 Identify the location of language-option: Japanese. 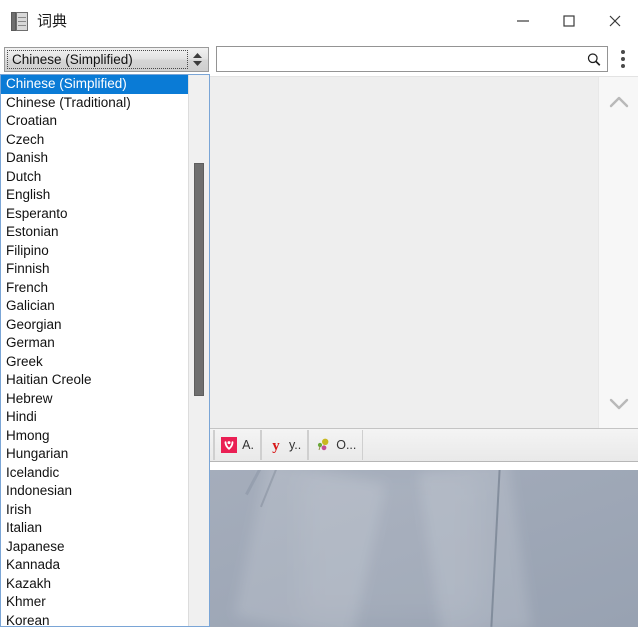
(95, 547).